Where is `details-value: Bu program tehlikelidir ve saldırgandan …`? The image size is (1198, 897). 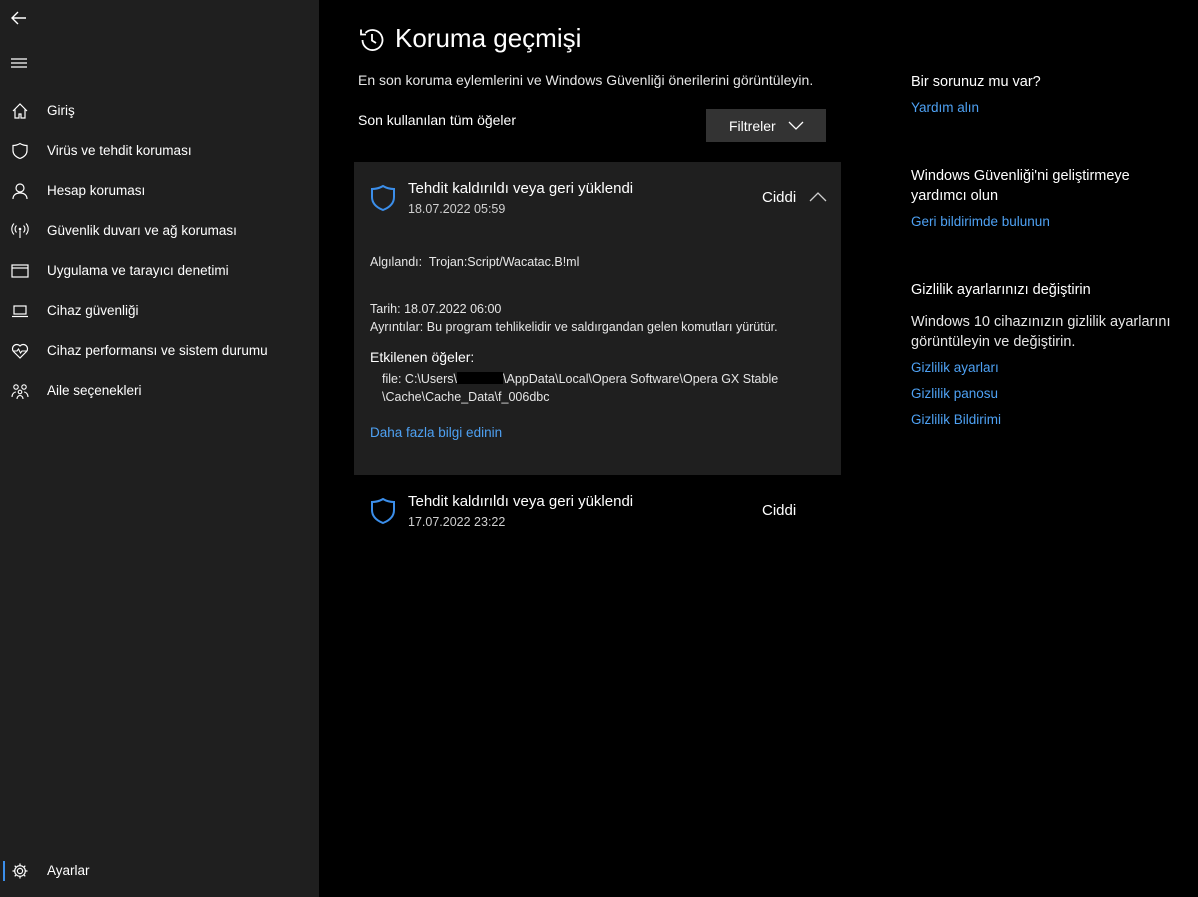 details-value: Bu program tehlikelidir ve saldırgandan … is located at coordinates (602, 327).